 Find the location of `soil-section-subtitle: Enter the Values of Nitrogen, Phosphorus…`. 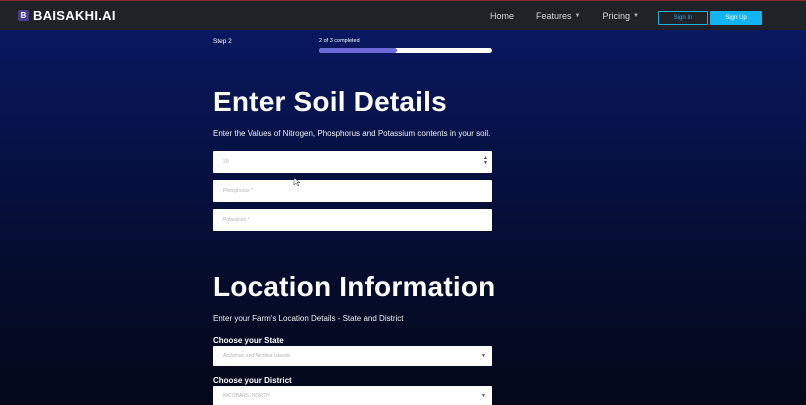

soil-section-subtitle: Enter the Values of Nitrogen, Phosphorus… is located at coordinates (352, 133).